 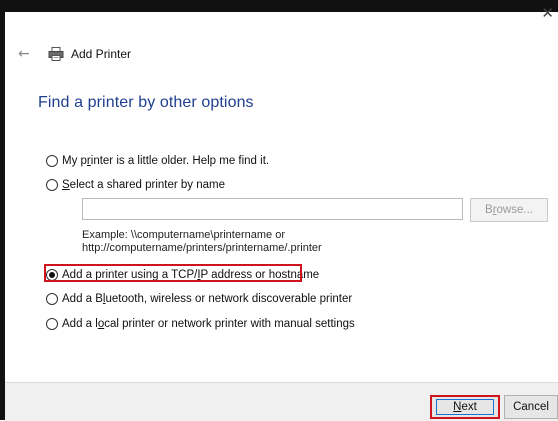 I want to click on radio-shared-printer, so click(x=52, y=185).